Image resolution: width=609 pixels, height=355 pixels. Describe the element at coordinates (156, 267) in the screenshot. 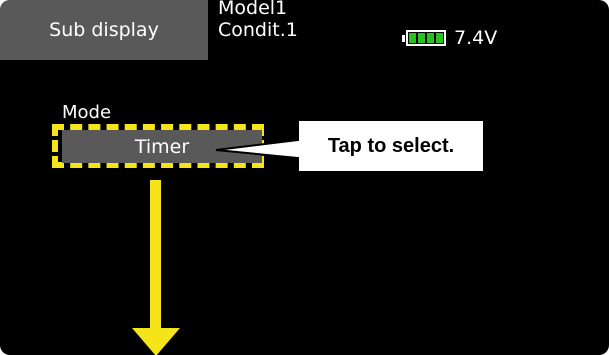

I see `down-arrow-icon` at that location.